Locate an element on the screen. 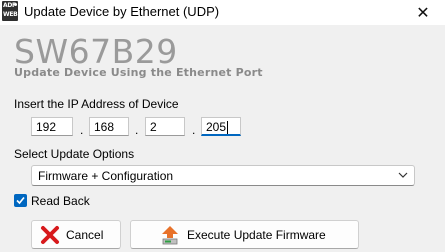  close-button: ✕ is located at coordinates (423, 12).